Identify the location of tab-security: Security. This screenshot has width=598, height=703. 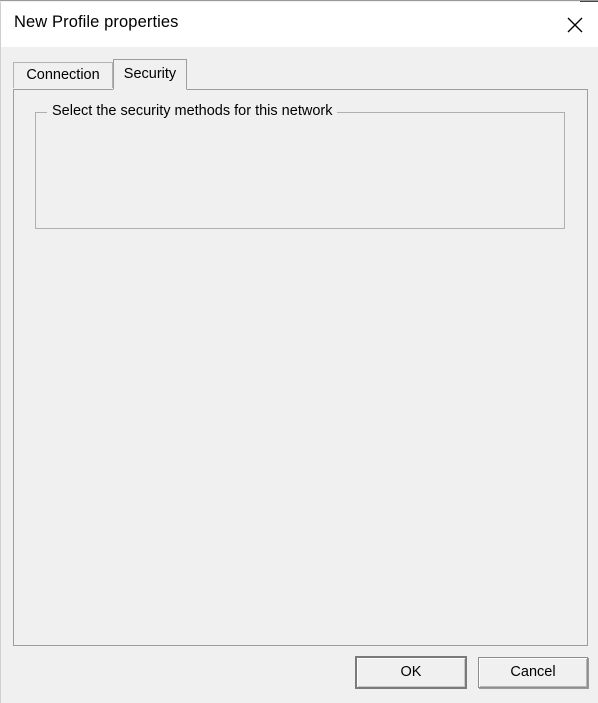
(150, 74).